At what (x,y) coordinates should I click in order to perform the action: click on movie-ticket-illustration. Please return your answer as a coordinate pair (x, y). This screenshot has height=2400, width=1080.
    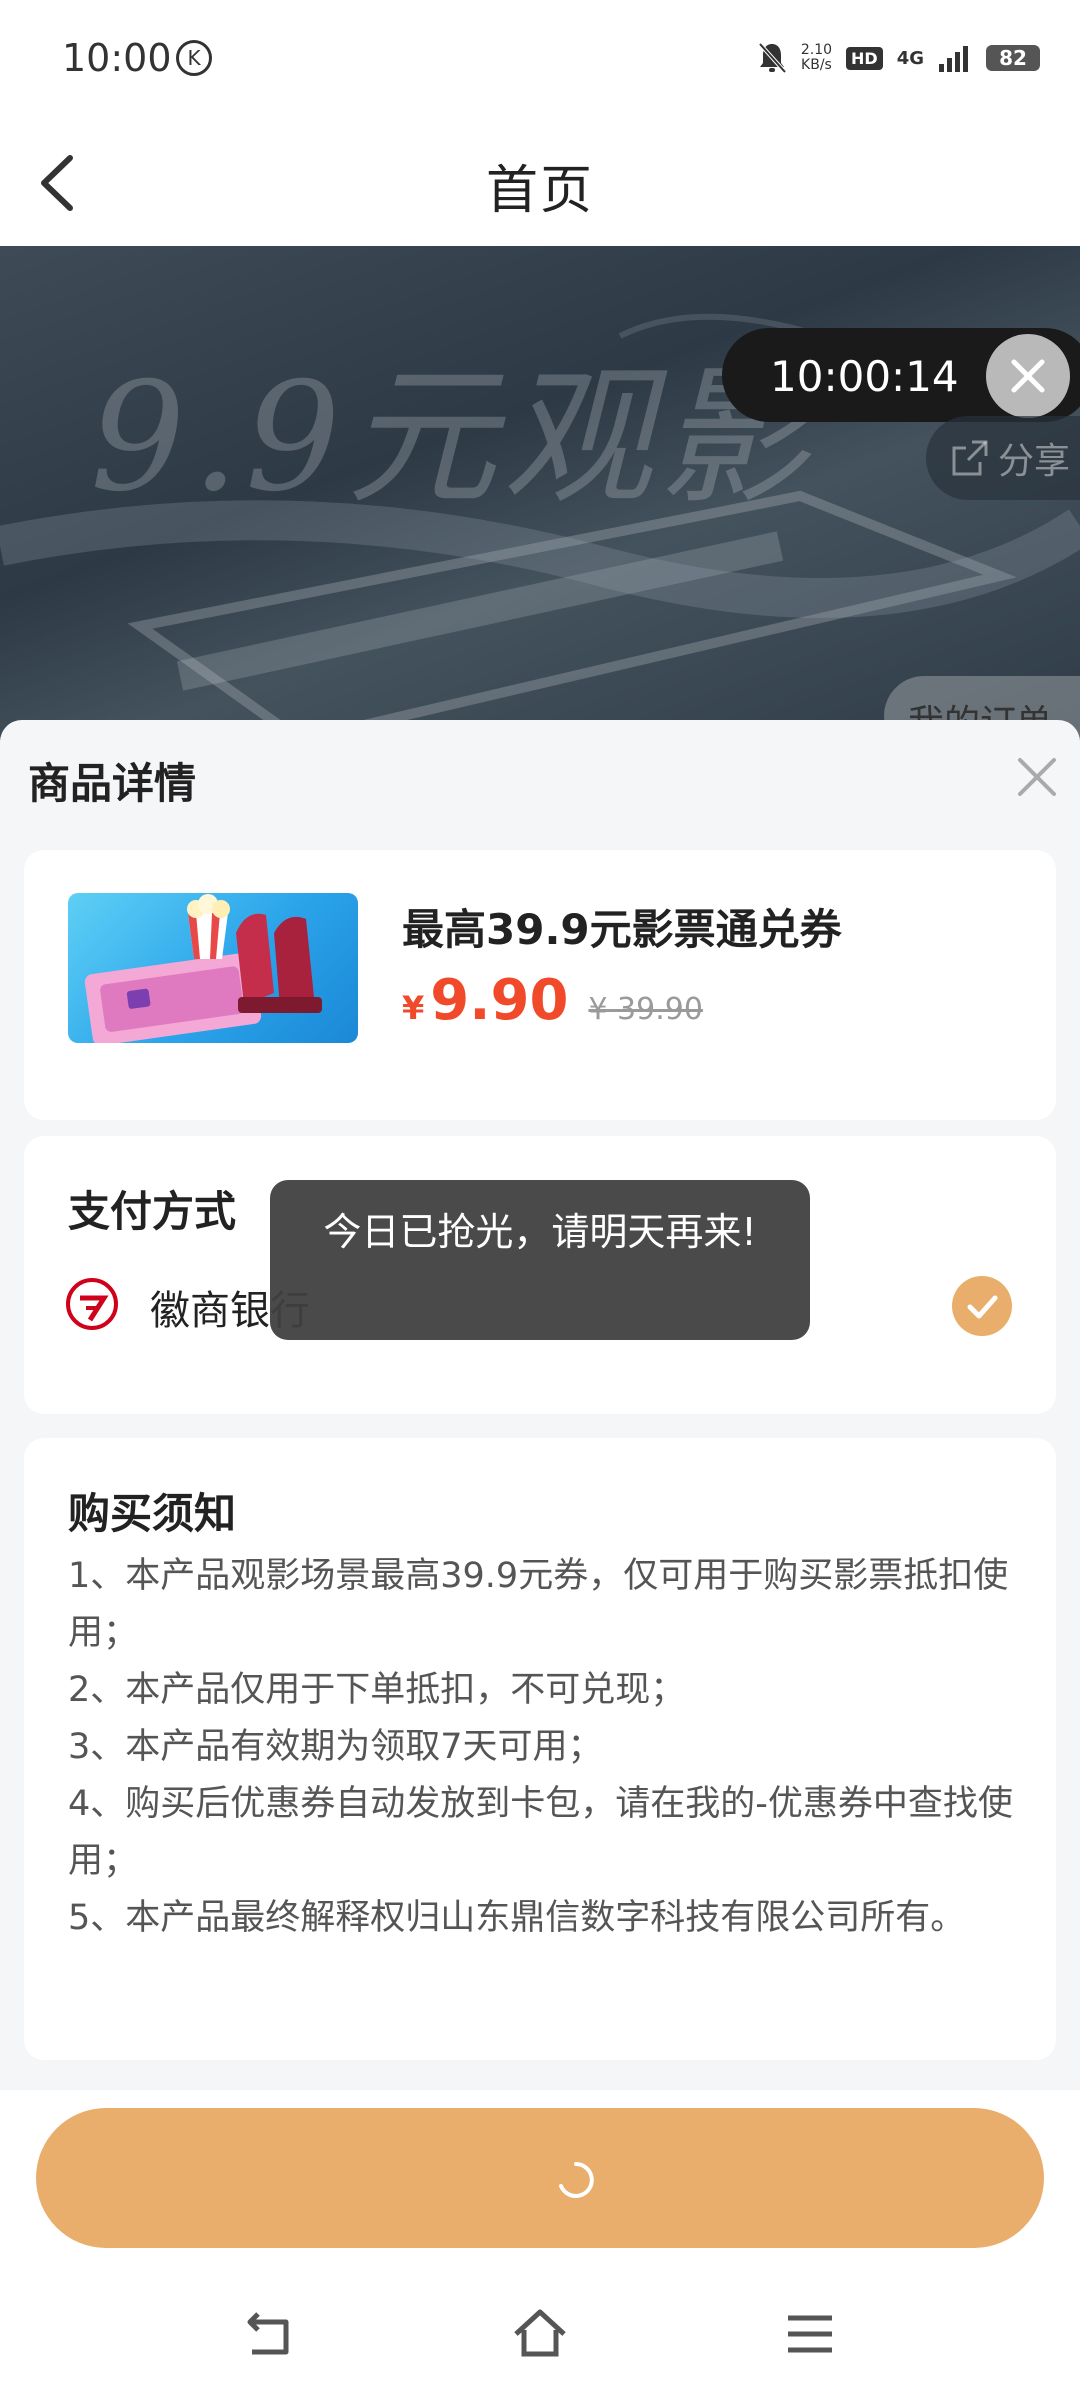
    Looking at the image, I should click on (203, 968).